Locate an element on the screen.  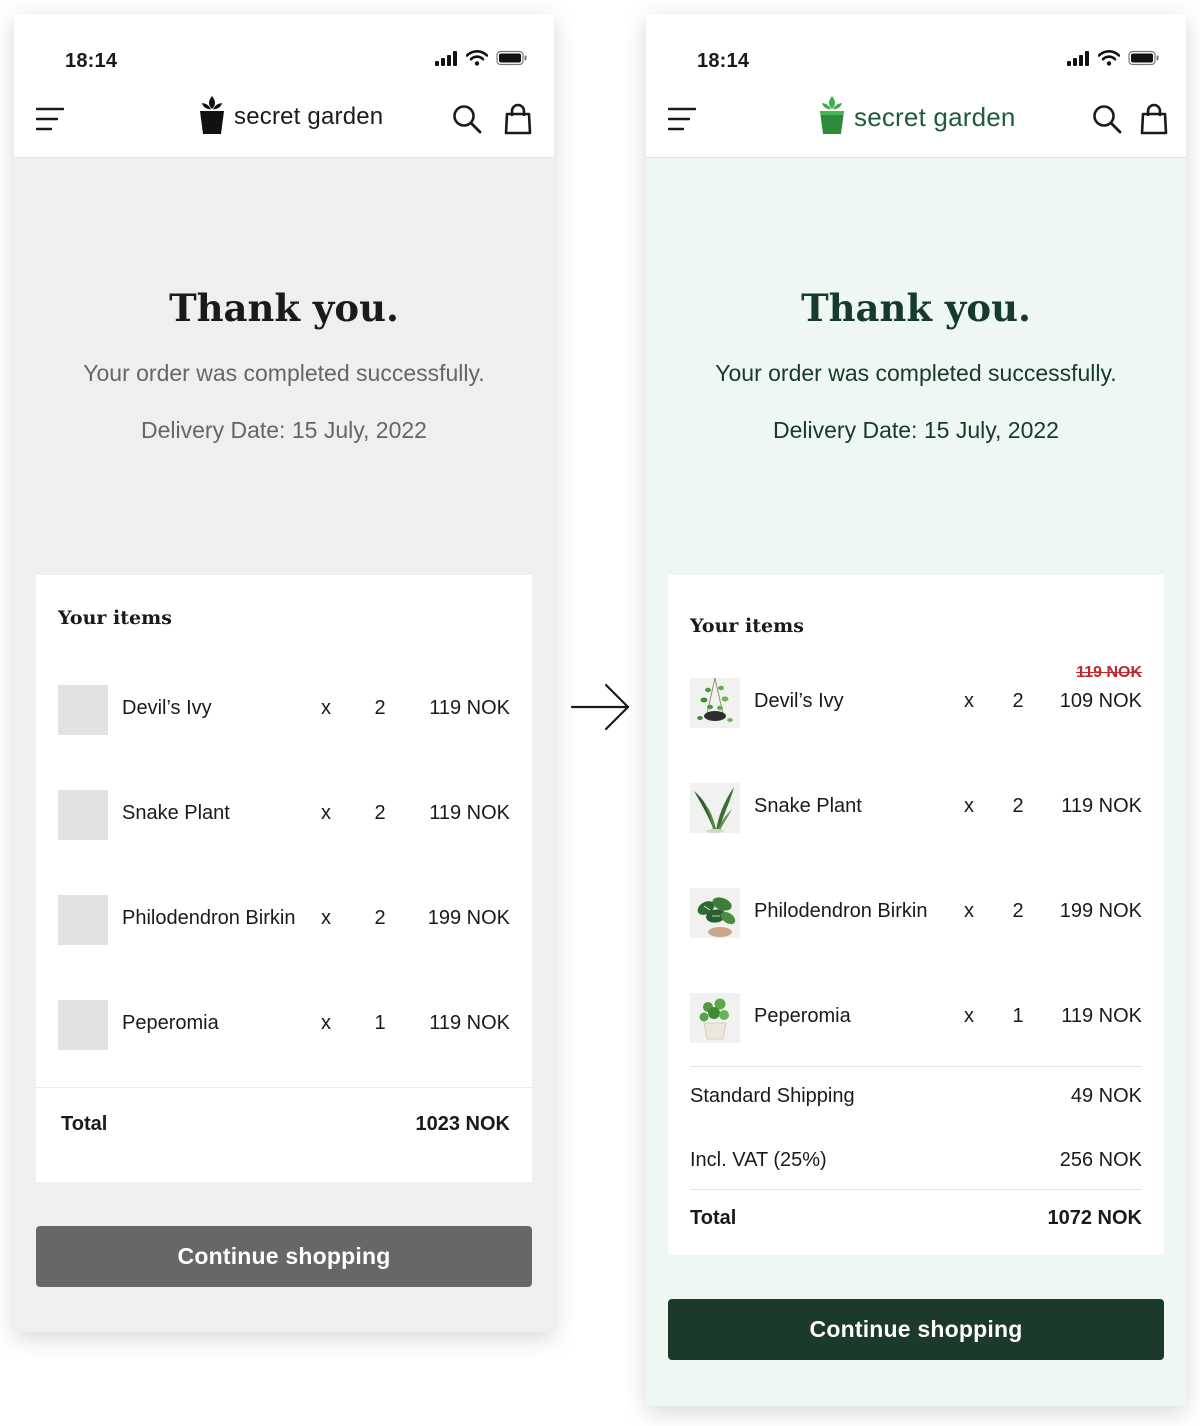
philodendron-icon is located at coordinates (716, 917).